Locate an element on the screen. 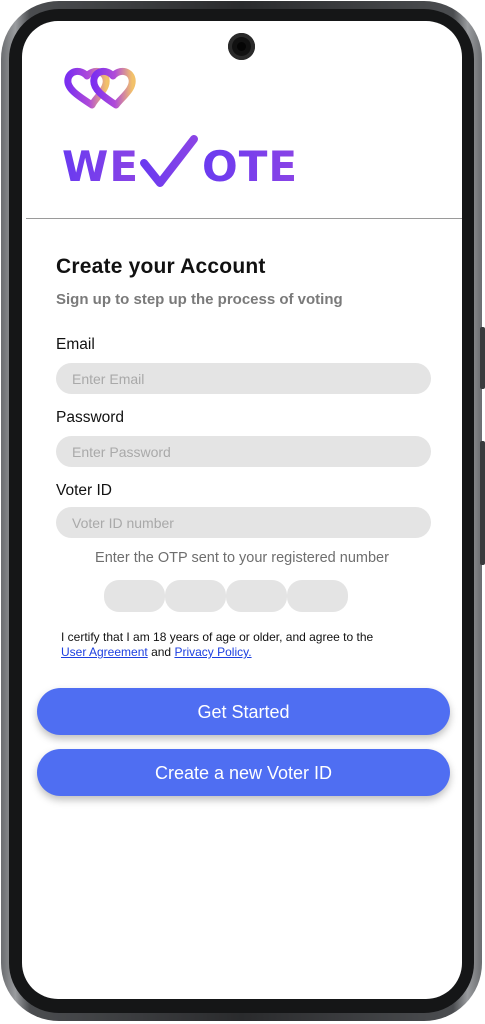 The image size is (485, 1024). create-voter-id-button: Create a new Voter ID is located at coordinates (243, 772).